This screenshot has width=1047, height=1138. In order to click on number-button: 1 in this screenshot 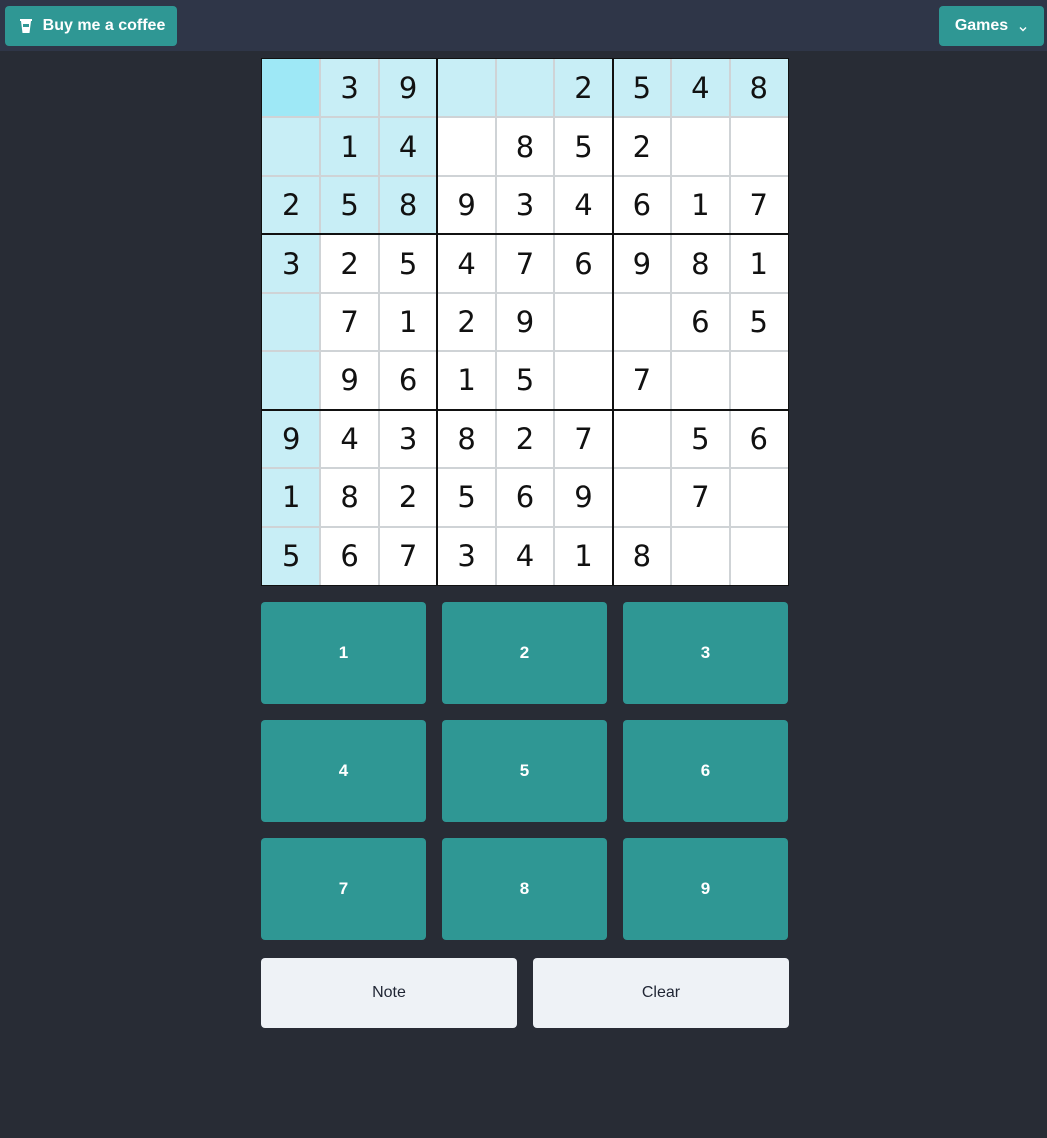, I will do `click(343, 653)`.